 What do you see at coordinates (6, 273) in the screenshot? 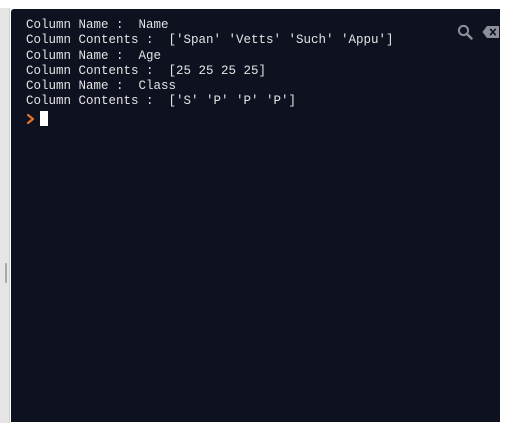
I see `splitter-grip-handle` at bounding box center [6, 273].